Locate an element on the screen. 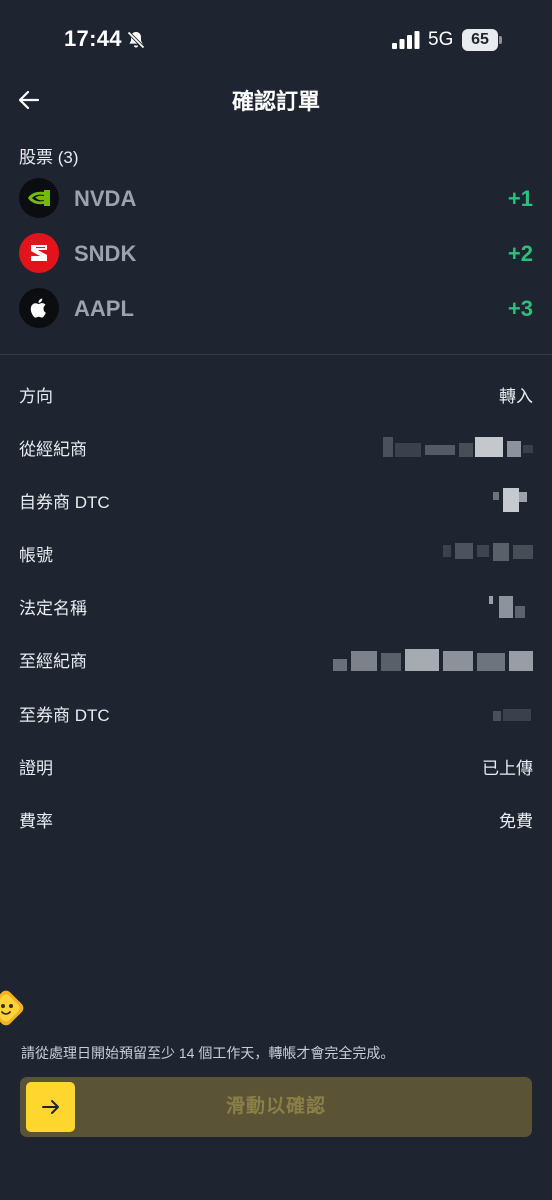 Image resolution: width=552 pixels, height=1200 pixels. signal-icon is located at coordinates (406, 40).